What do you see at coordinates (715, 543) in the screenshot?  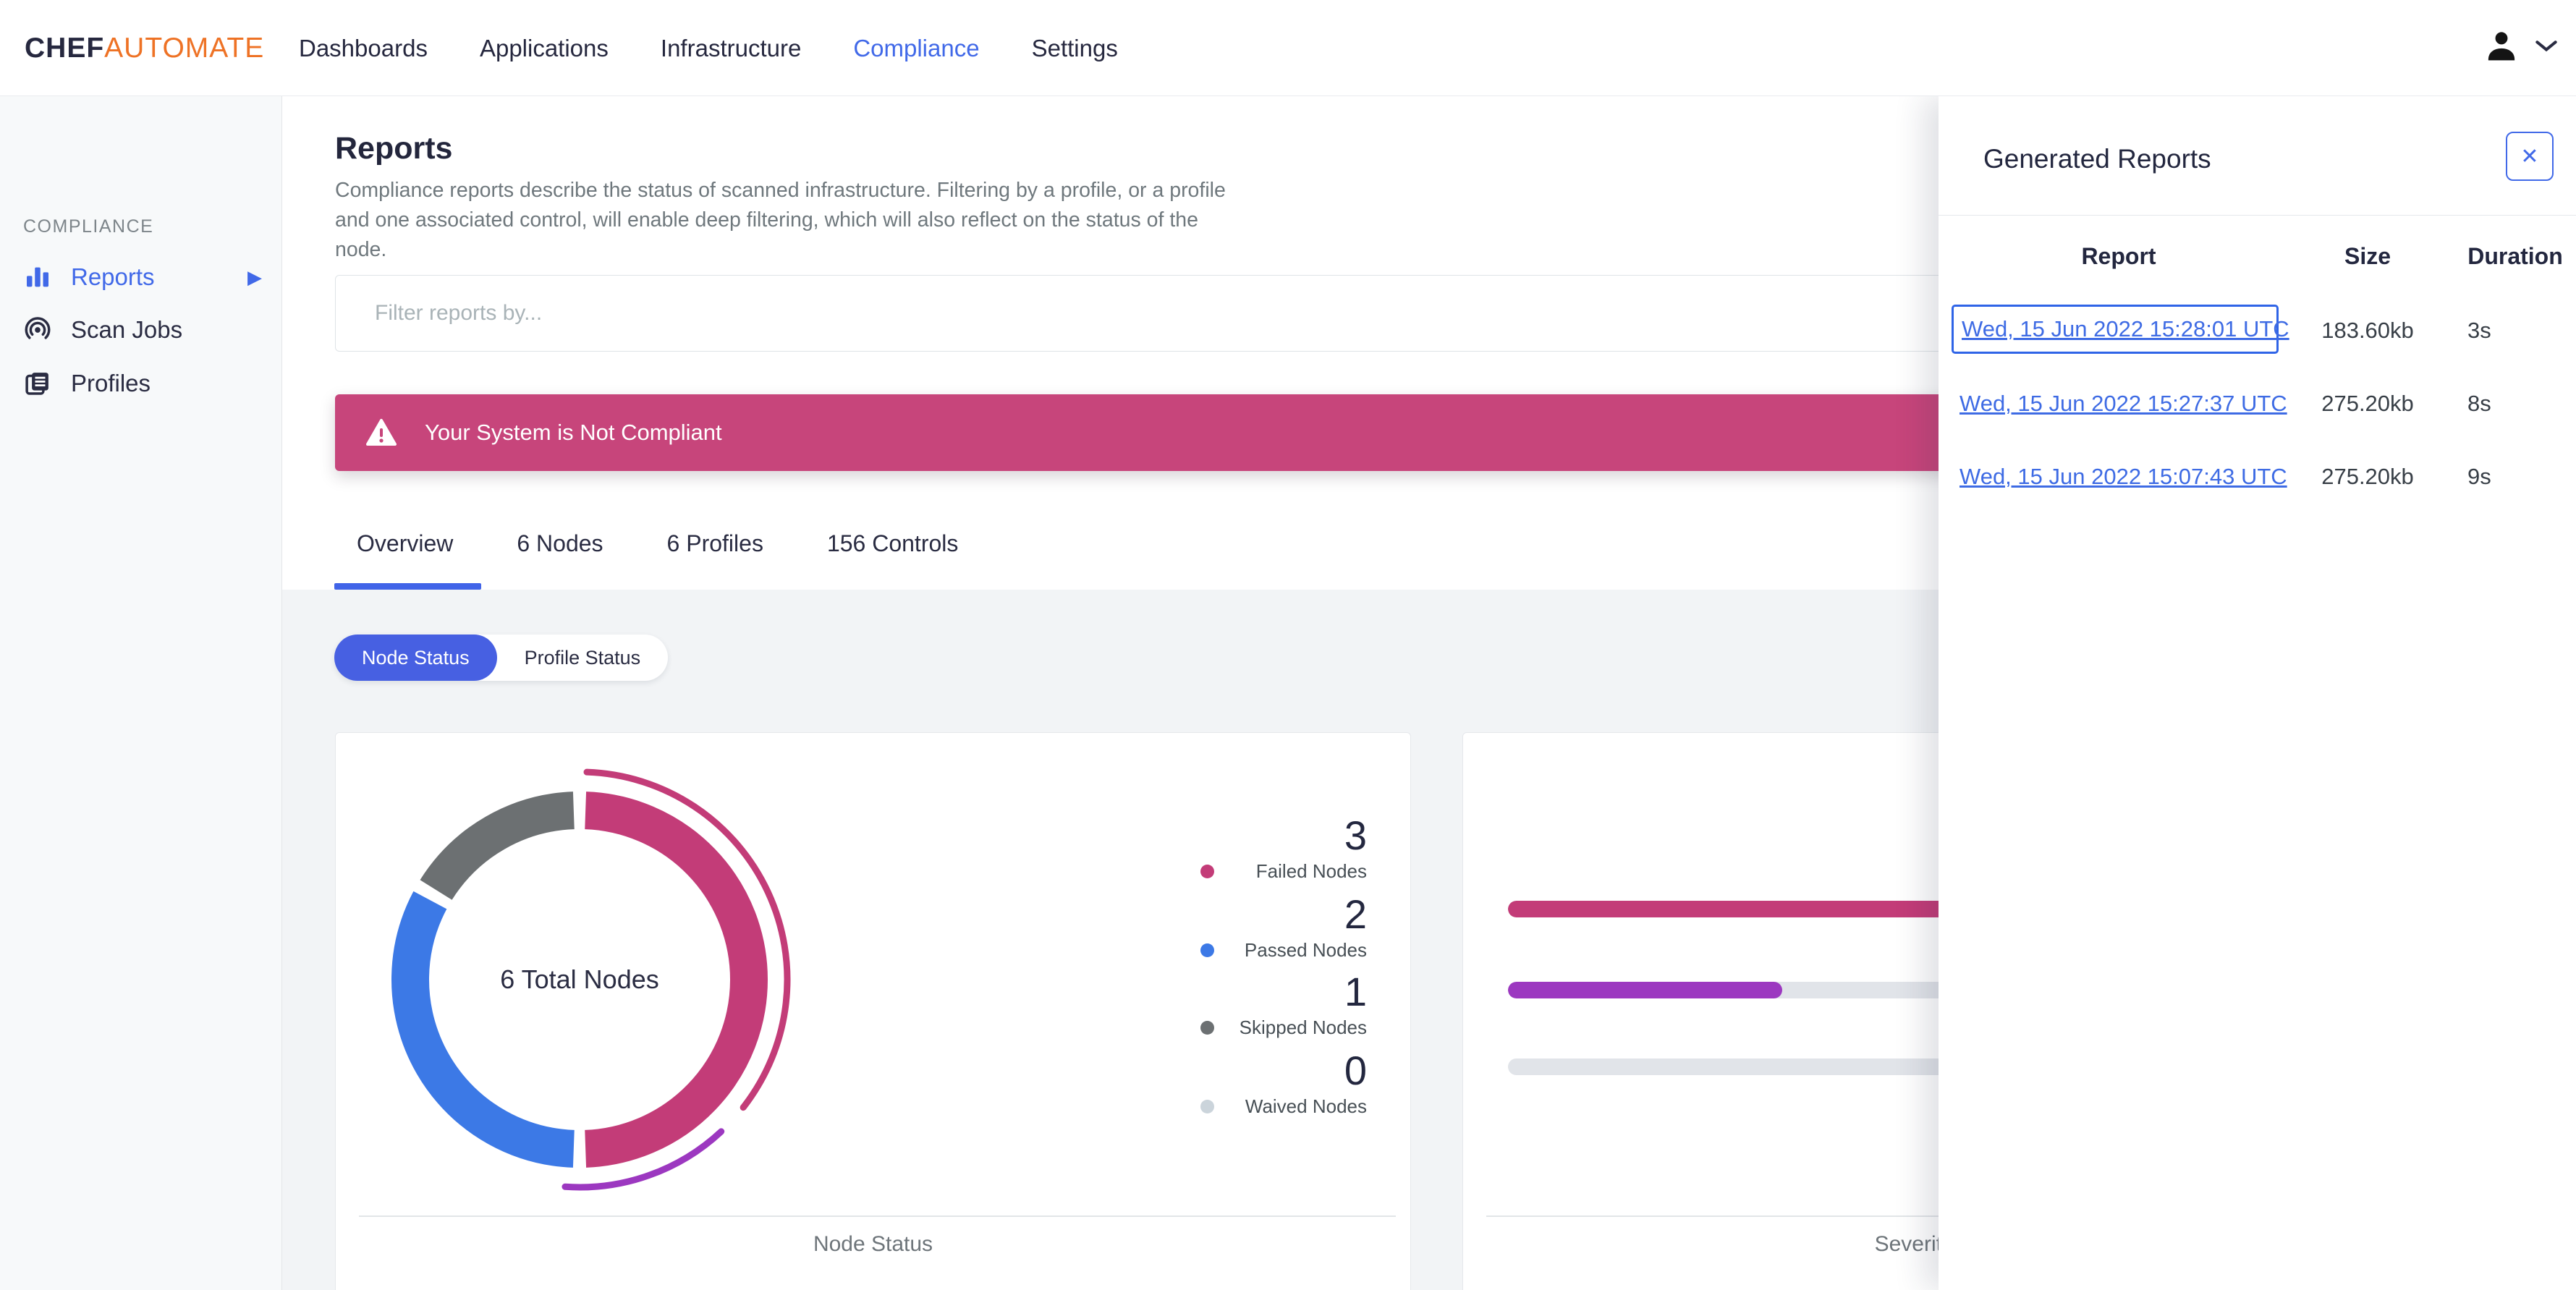 I see `tab-profiles: 6 Profiles` at bounding box center [715, 543].